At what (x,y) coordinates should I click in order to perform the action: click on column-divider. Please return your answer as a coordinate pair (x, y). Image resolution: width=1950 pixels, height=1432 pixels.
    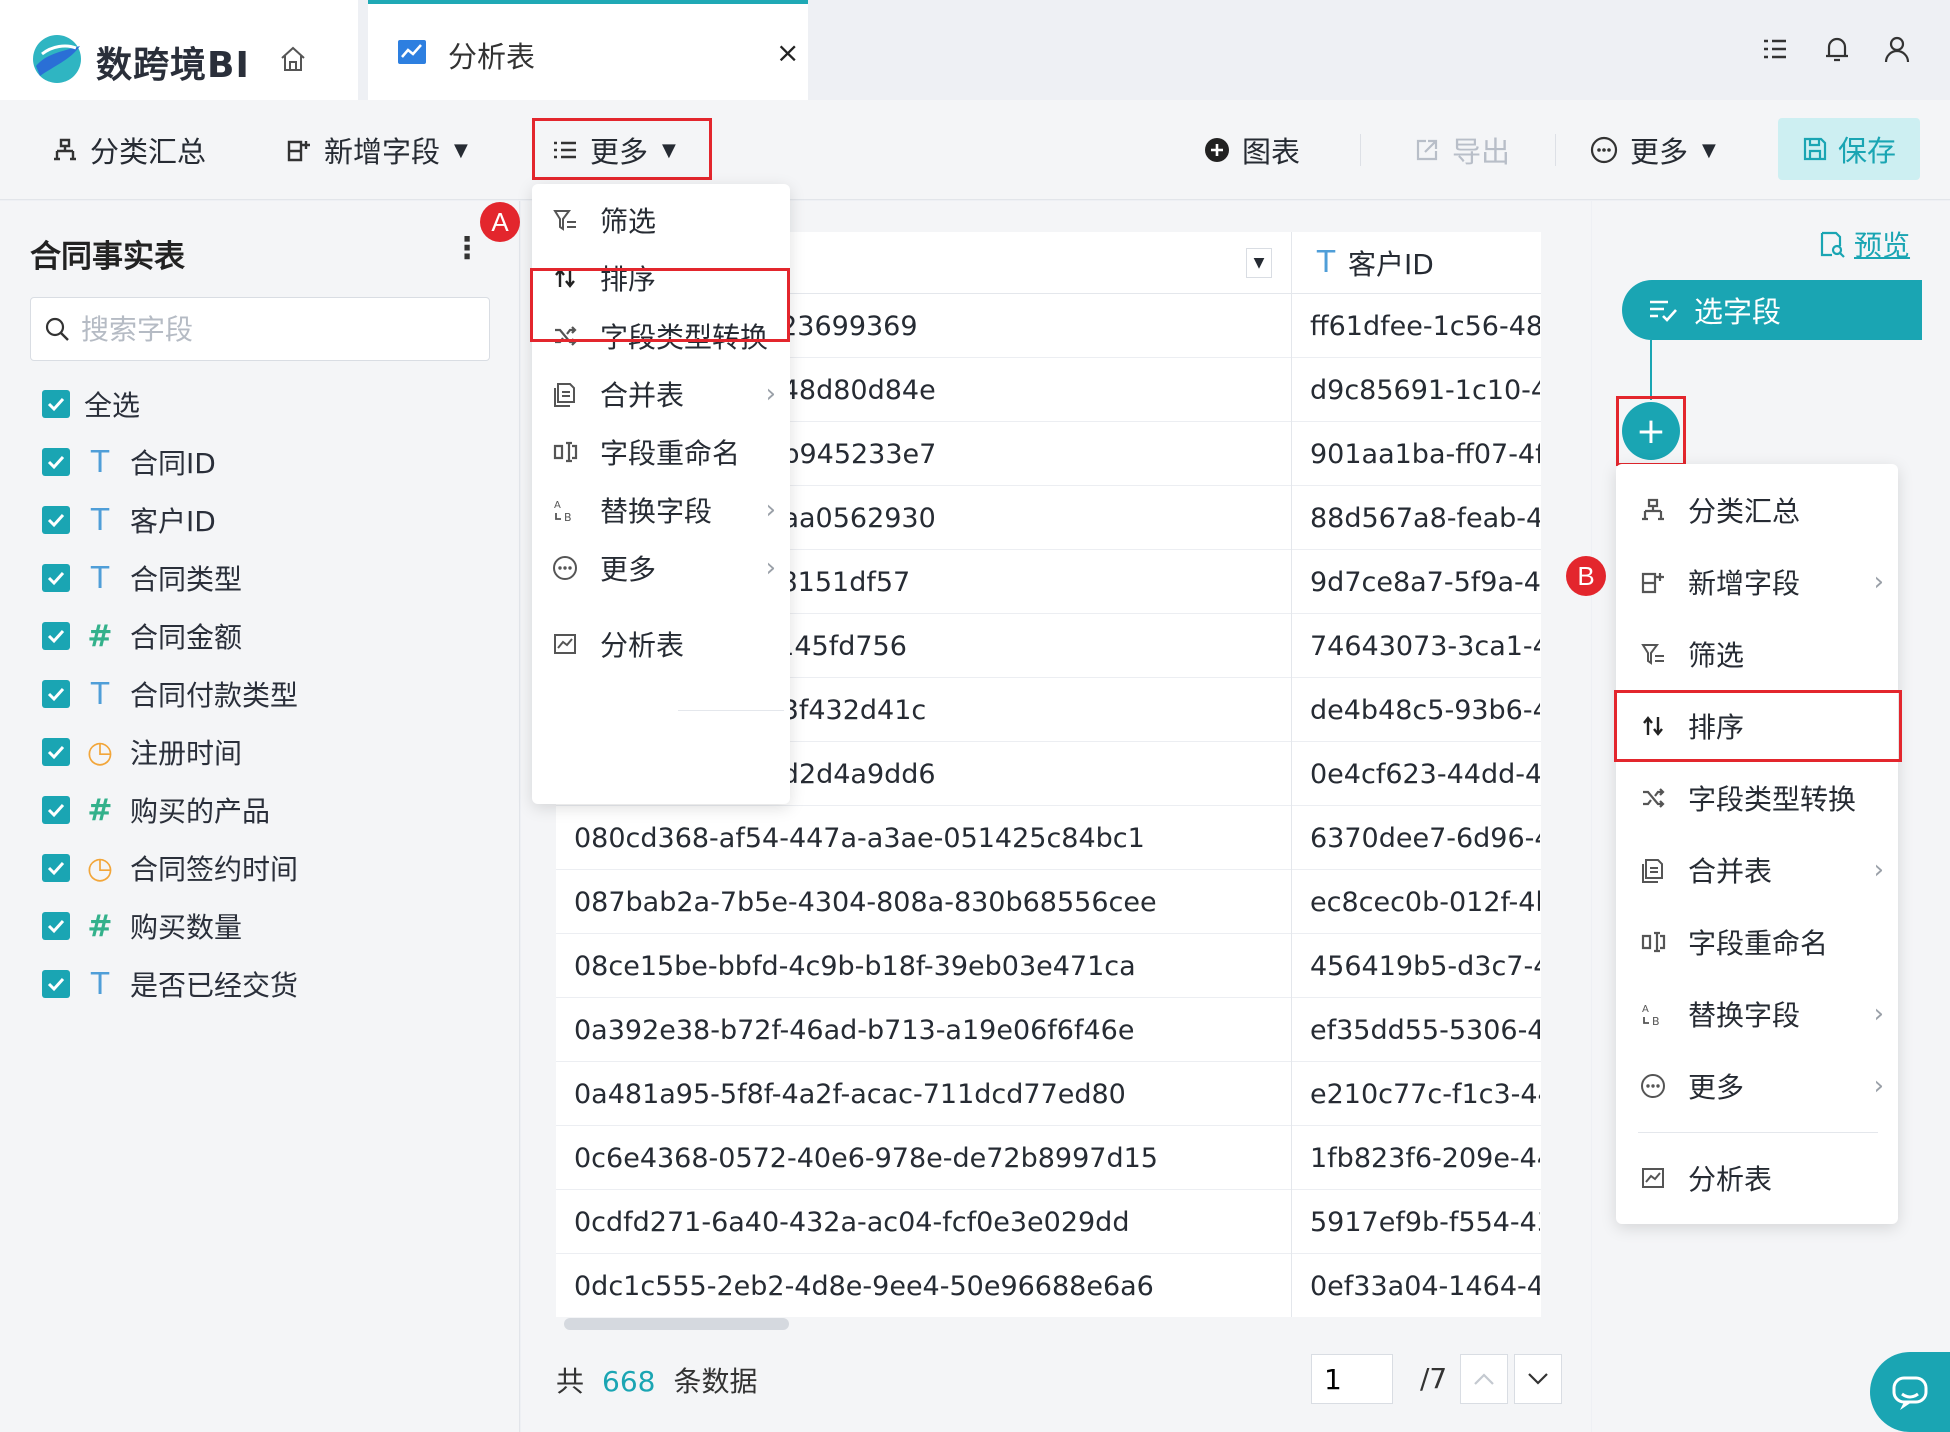
    Looking at the image, I should click on (1291, 774).